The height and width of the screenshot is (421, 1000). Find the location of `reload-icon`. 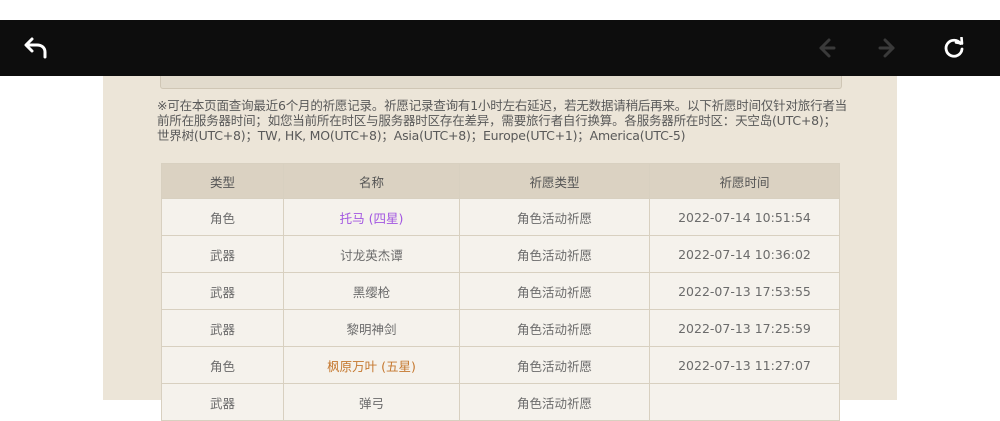

reload-icon is located at coordinates (954, 47).